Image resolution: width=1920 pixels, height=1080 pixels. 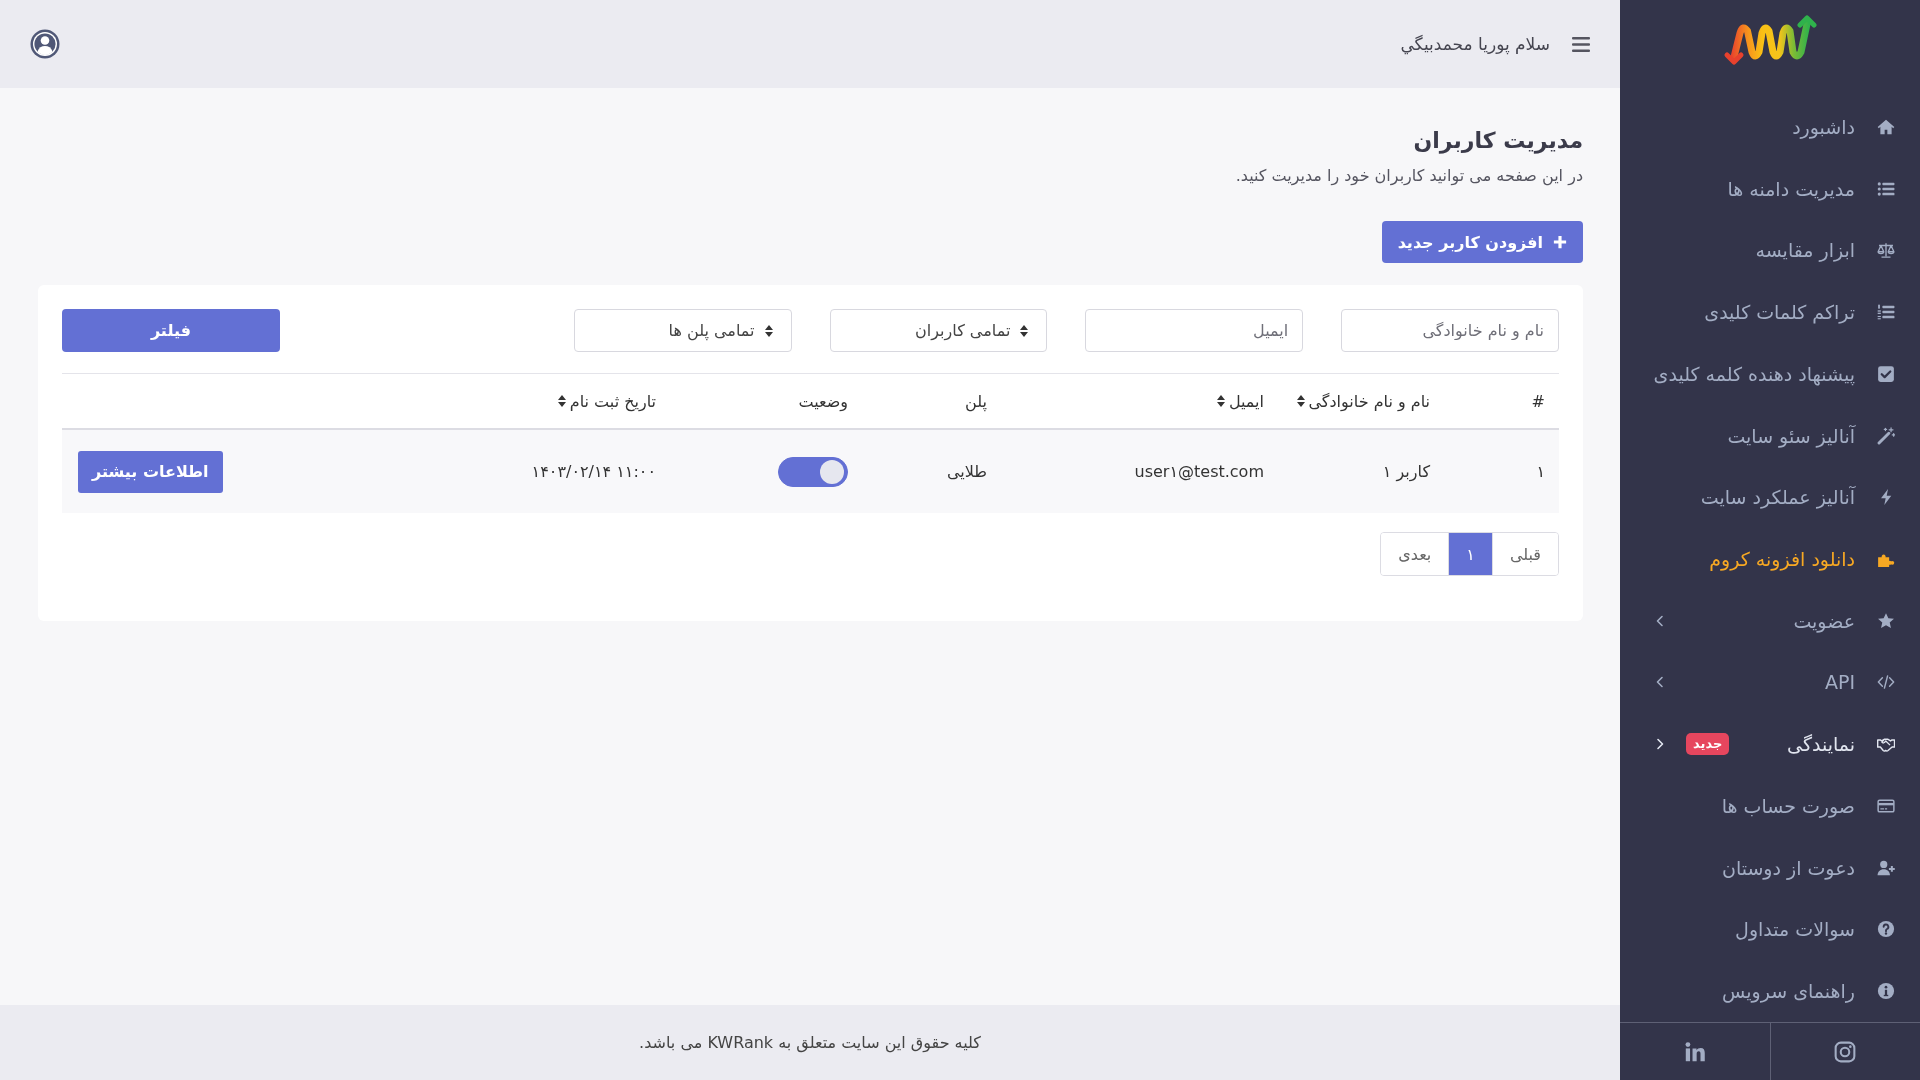 I want to click on column-header: وضعیت, so click(x=823, y=401).